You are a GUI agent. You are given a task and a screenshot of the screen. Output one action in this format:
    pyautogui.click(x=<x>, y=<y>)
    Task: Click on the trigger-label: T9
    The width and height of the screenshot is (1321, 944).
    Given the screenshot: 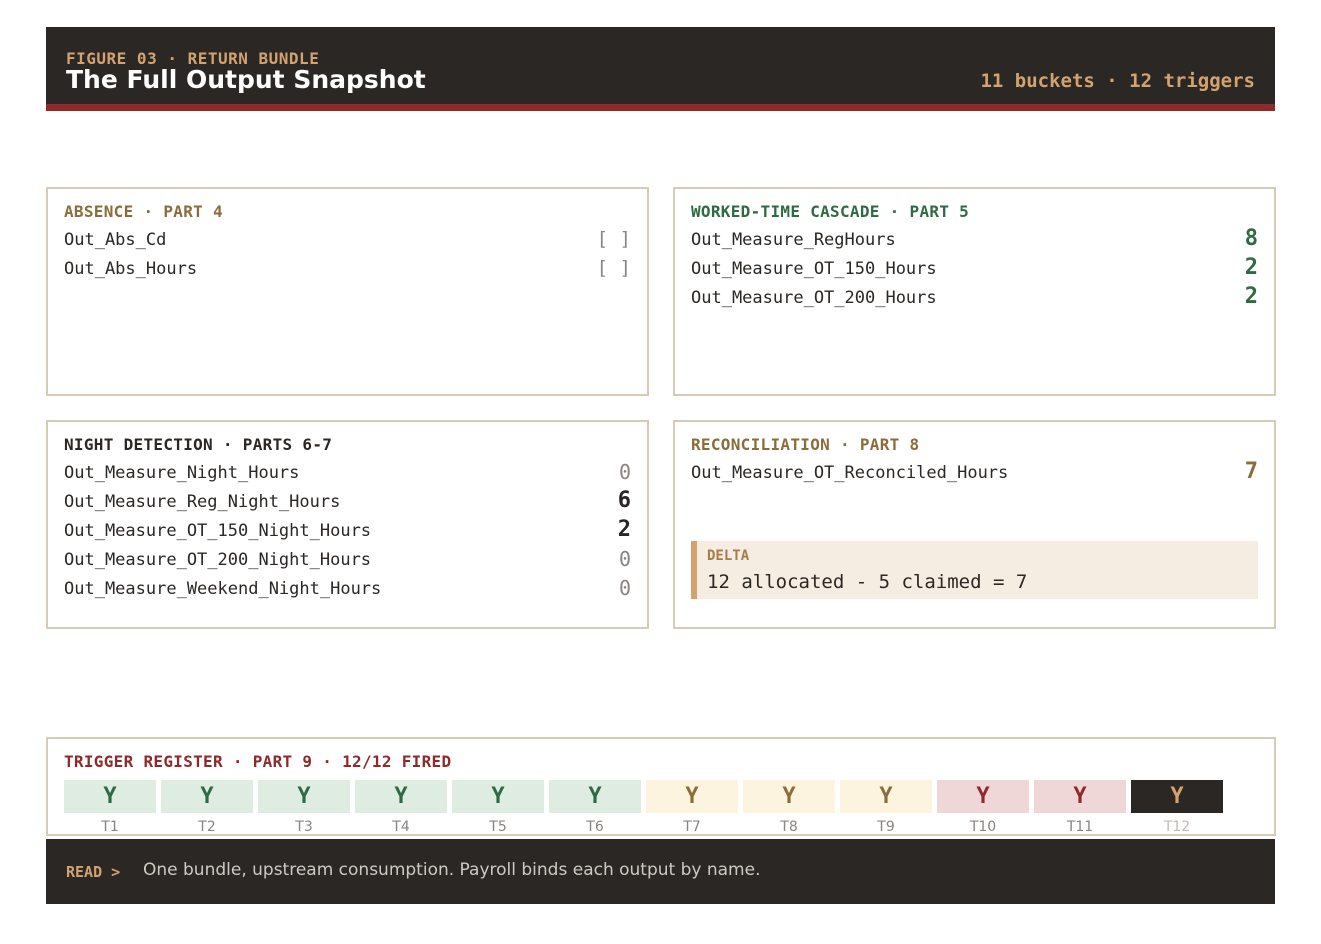 What is the action you would take?
    pyautogui.click(x=886, y=827)
    